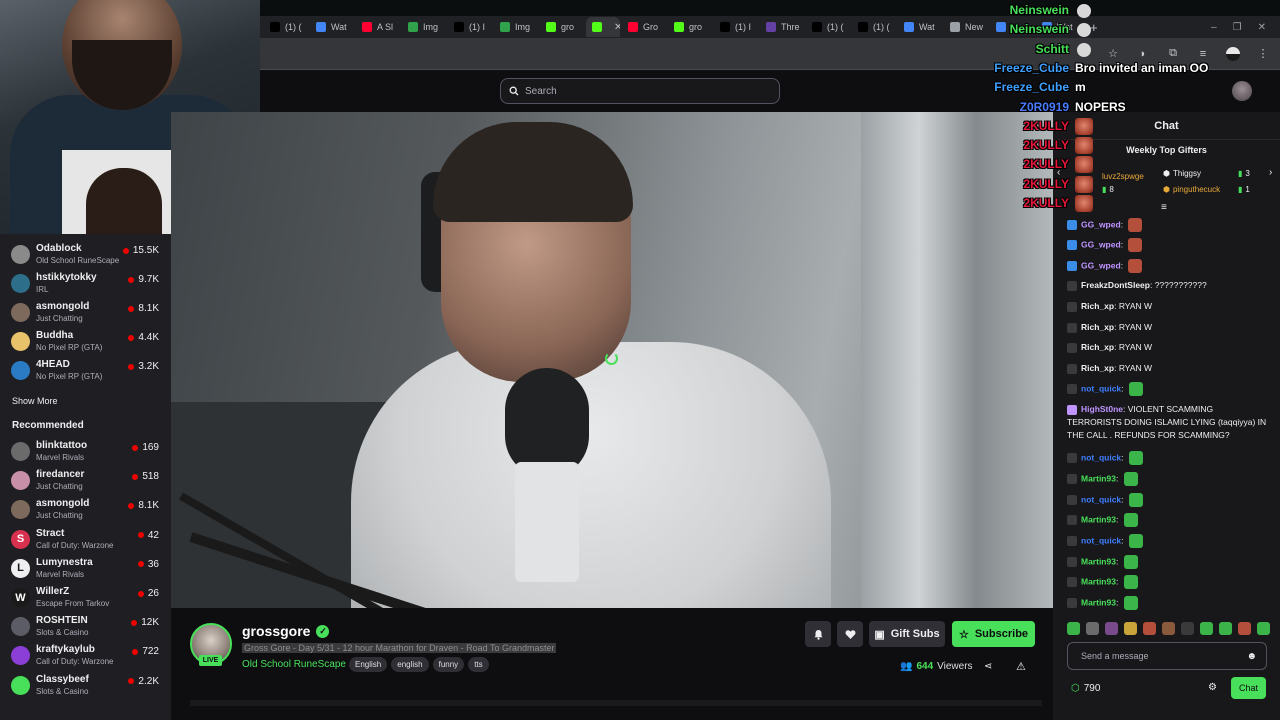 The image size is (1280, 720). I want to click on notification-bell-button, so click(818, 634).